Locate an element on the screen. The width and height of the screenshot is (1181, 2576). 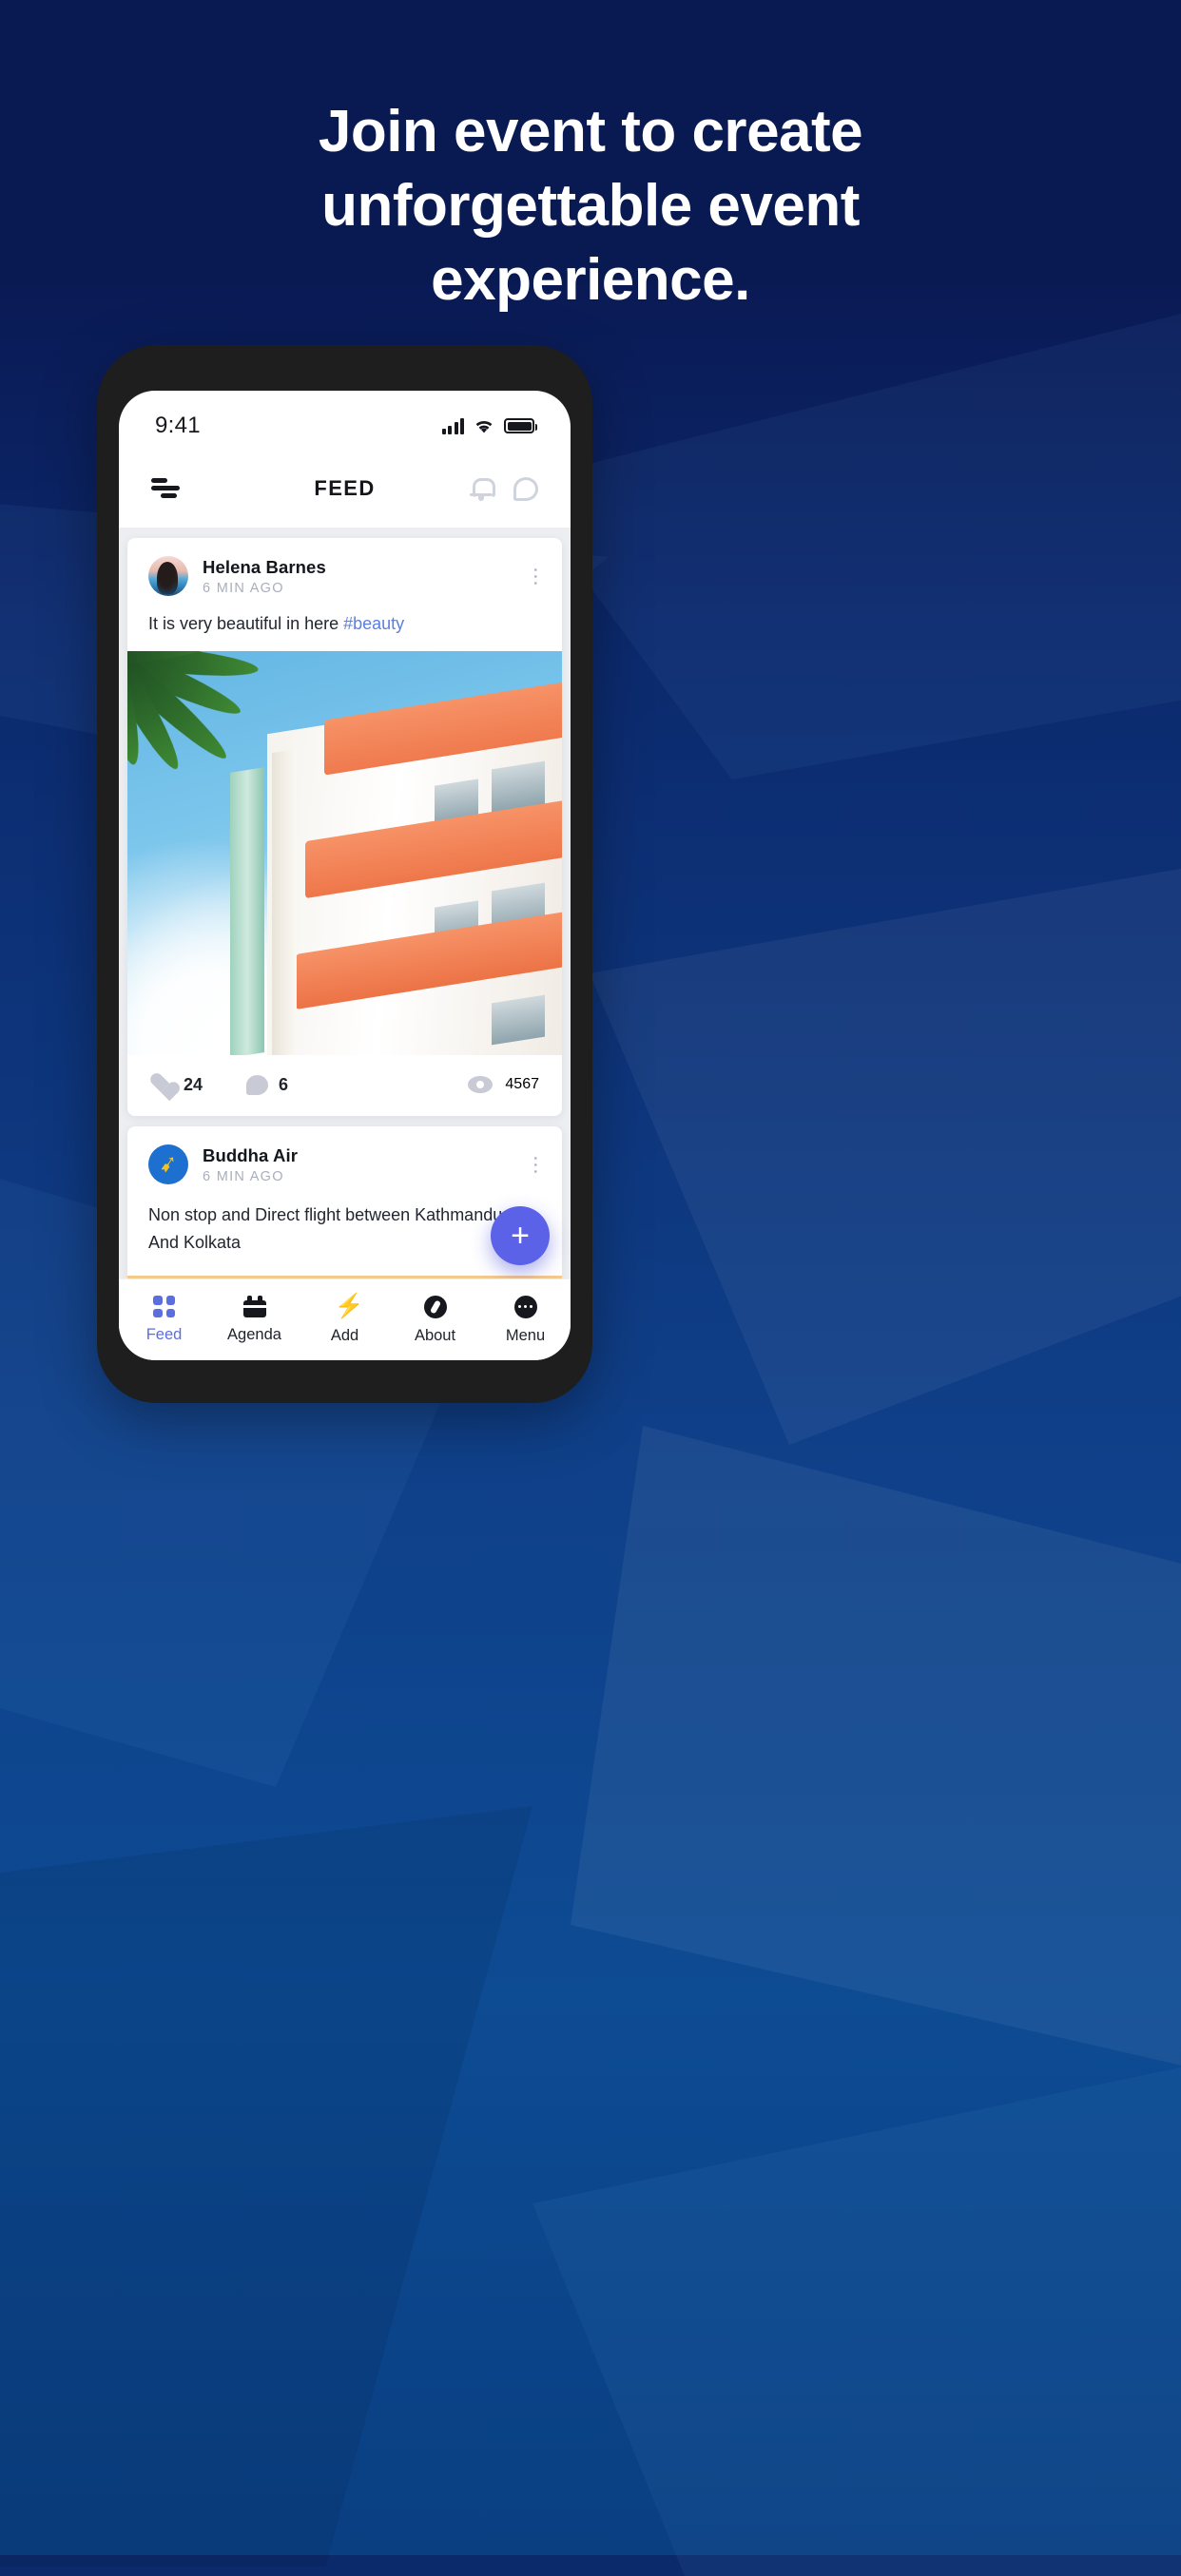
filter-icon is located at coordinates (166, 488).